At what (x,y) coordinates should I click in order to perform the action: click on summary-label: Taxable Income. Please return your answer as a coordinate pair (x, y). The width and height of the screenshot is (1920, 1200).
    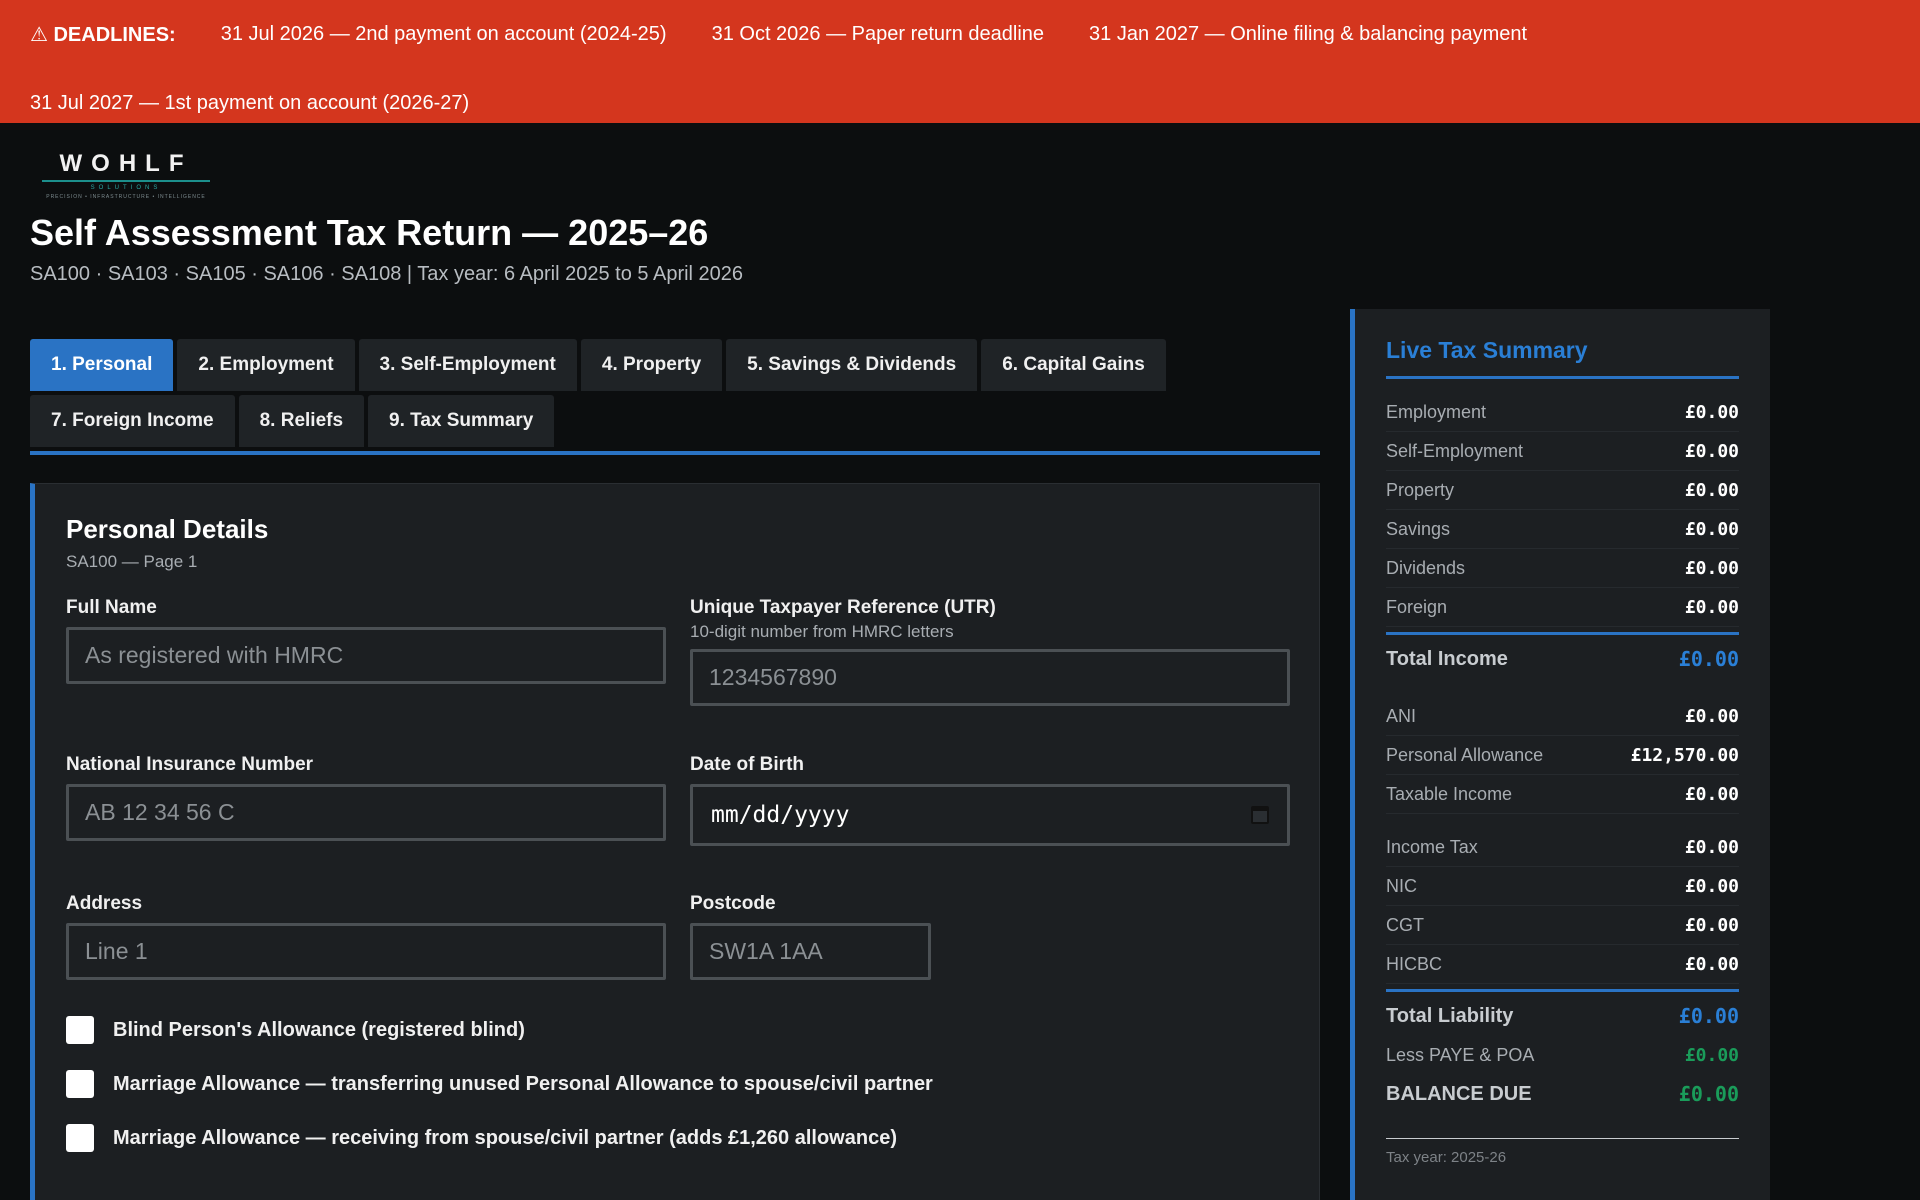
    Looking at the image, I should click on (1449, 793).